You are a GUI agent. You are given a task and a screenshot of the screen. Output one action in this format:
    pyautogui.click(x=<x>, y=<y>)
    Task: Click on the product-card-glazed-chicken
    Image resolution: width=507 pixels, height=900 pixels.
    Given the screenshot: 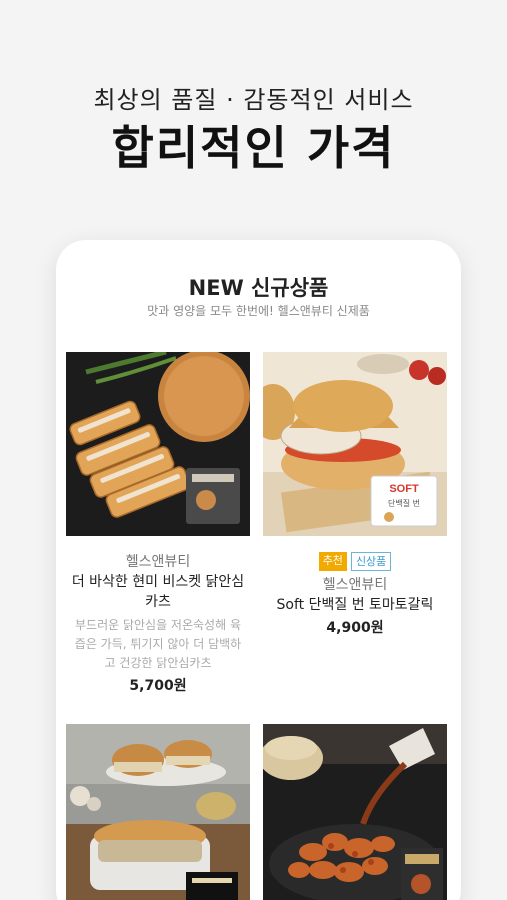 What is the action you would take?
    pyautogui.click(x=355, y=812)
    